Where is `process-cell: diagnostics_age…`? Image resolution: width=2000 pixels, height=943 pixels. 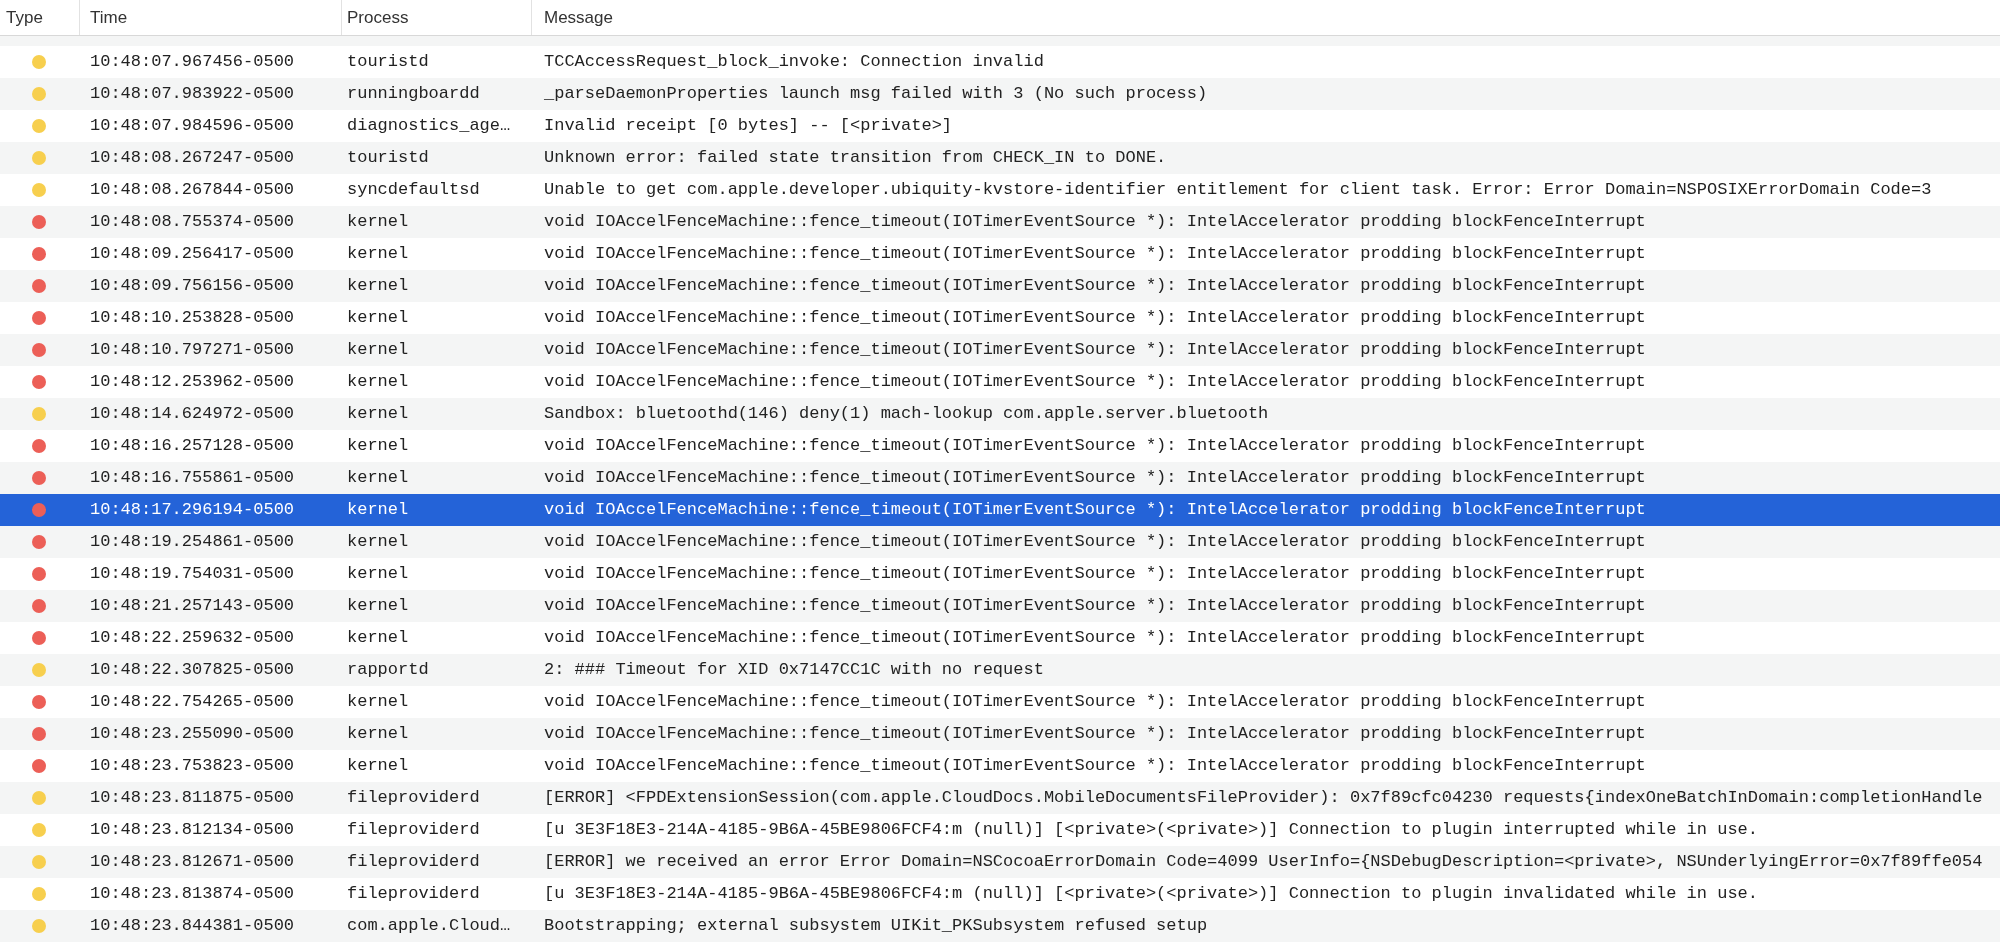 process-cell: diagnostics_age… is located at coordinates (429, 126).